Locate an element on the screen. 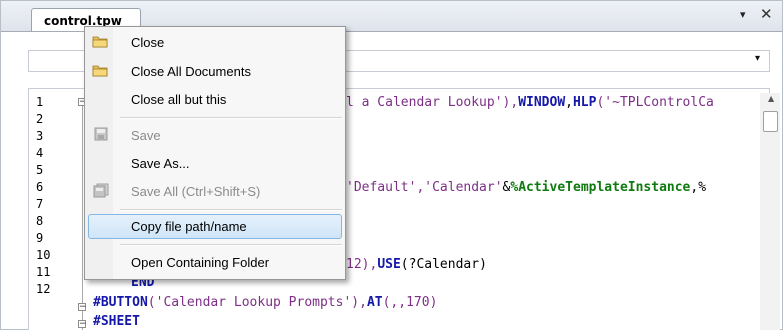 The width and height of the screenshot is (783, 330). line-number: 3 is located at coordinates (40, 136).